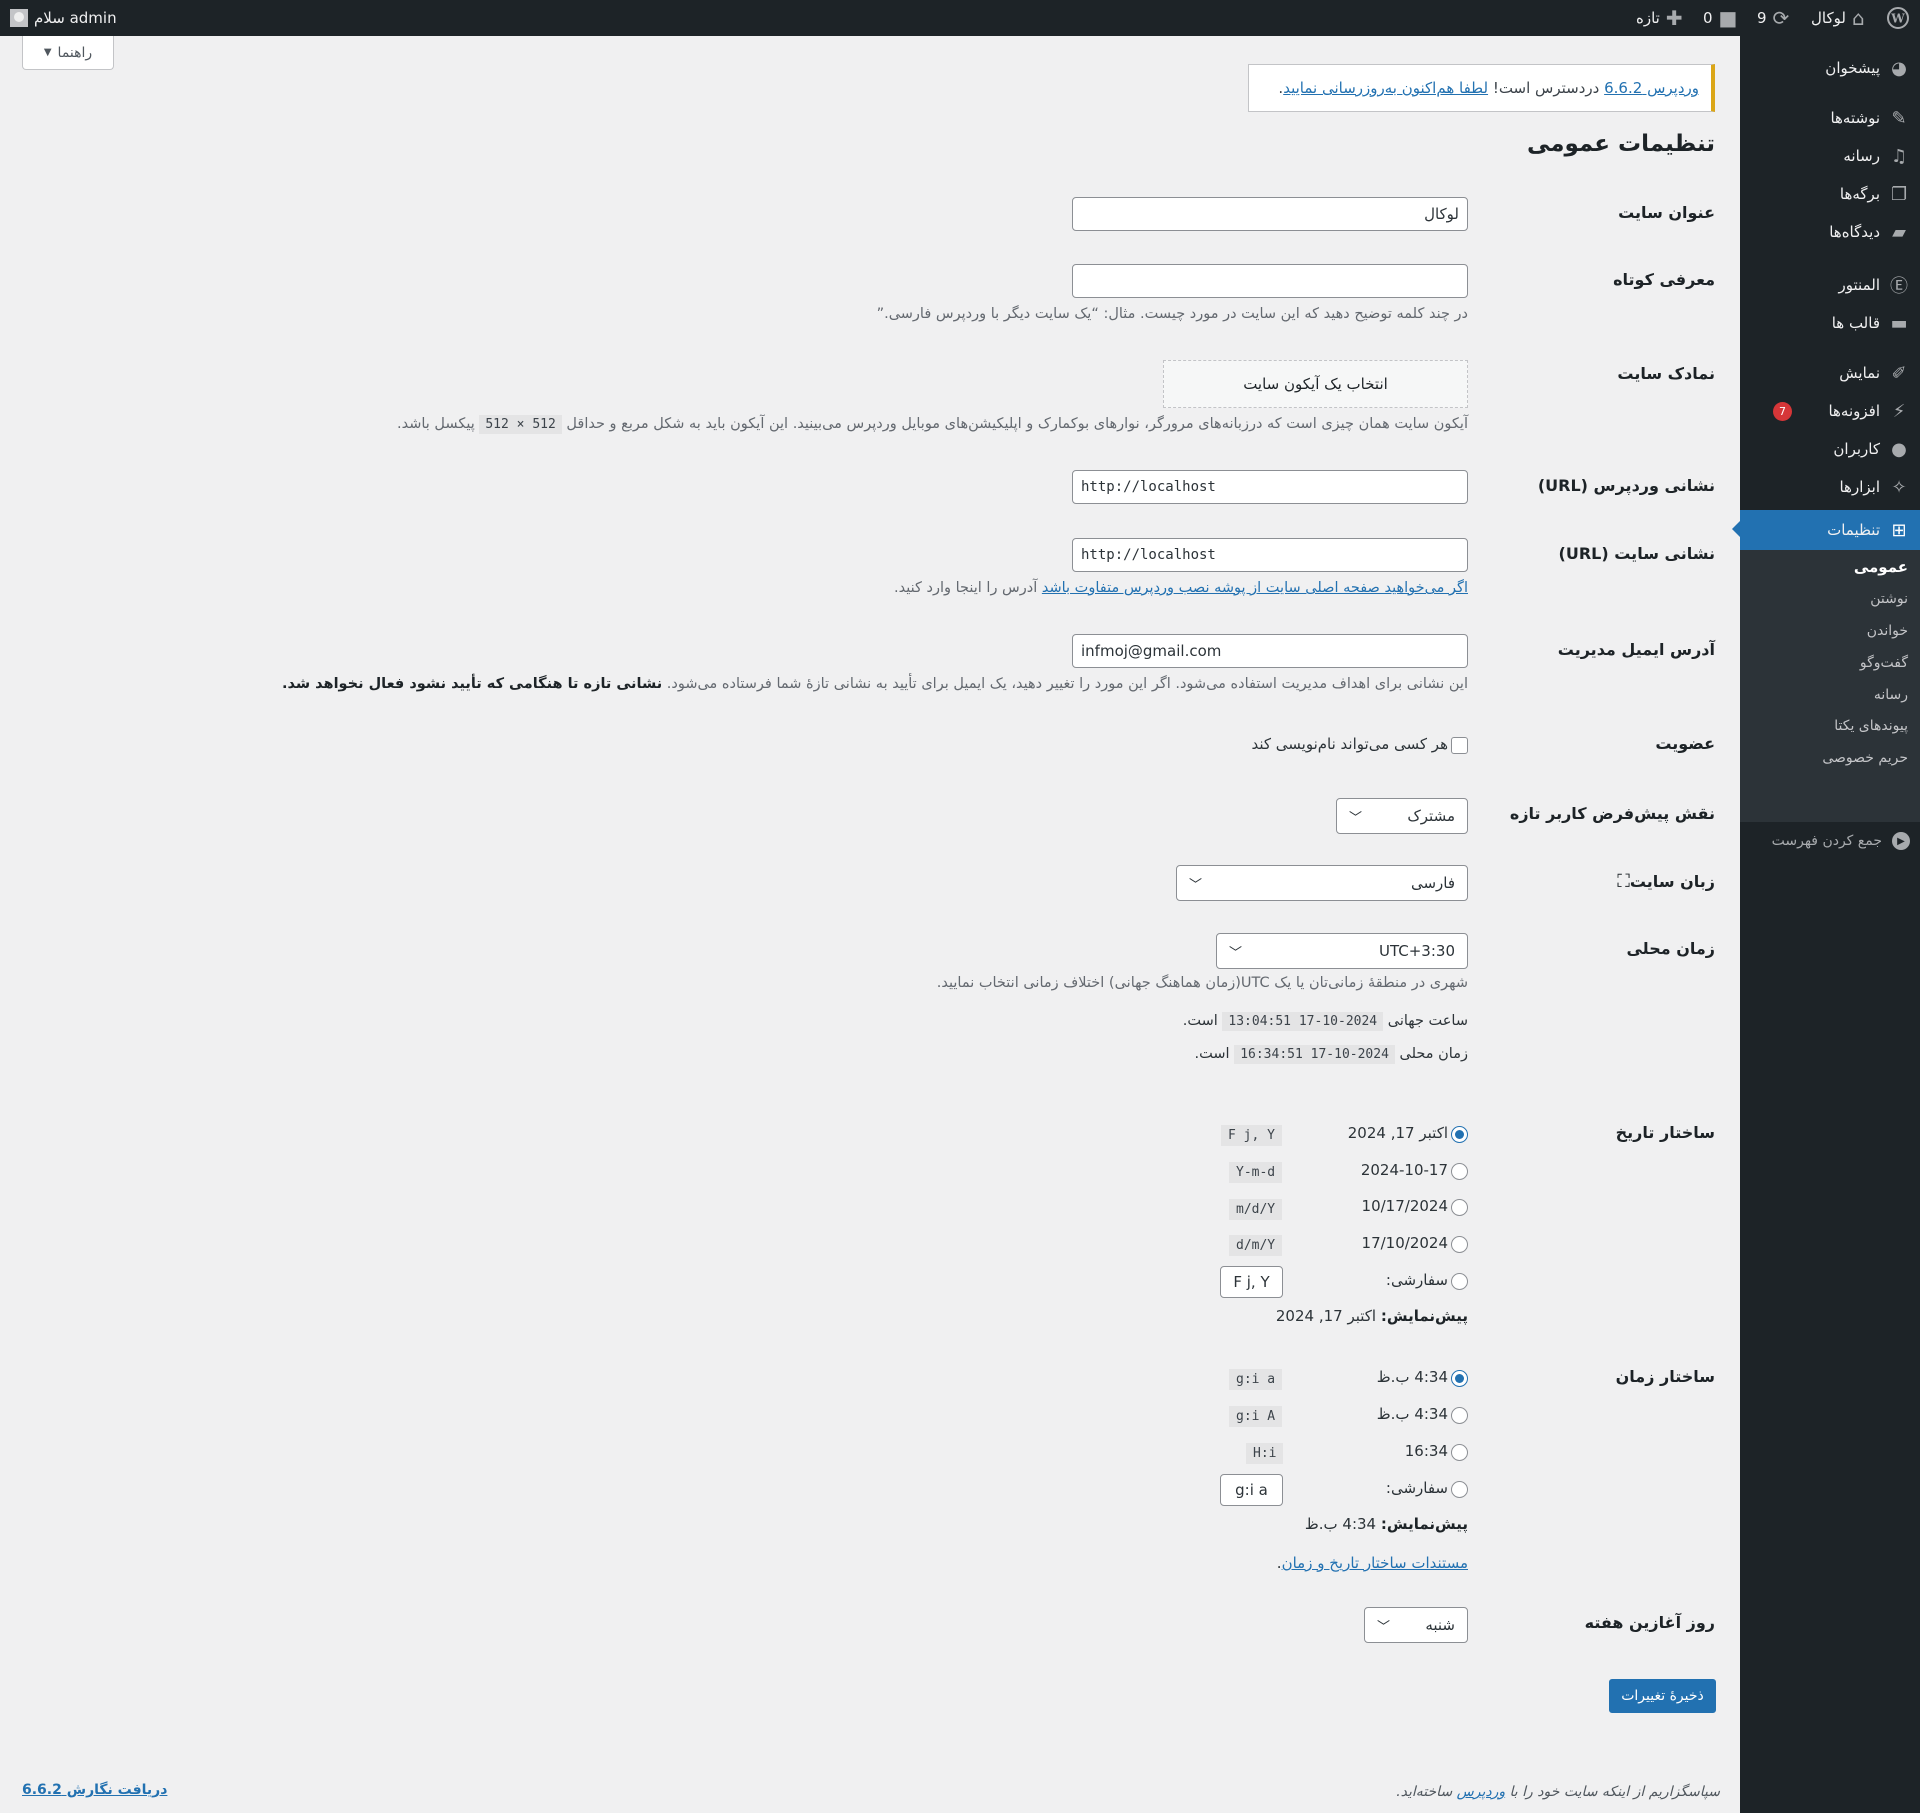 The image size is (1920, 1813). Describe the element at coordinates (1328, 1316) in the screenshot. I see `date-preview-value: اکتبر 17, 2024` at that location.